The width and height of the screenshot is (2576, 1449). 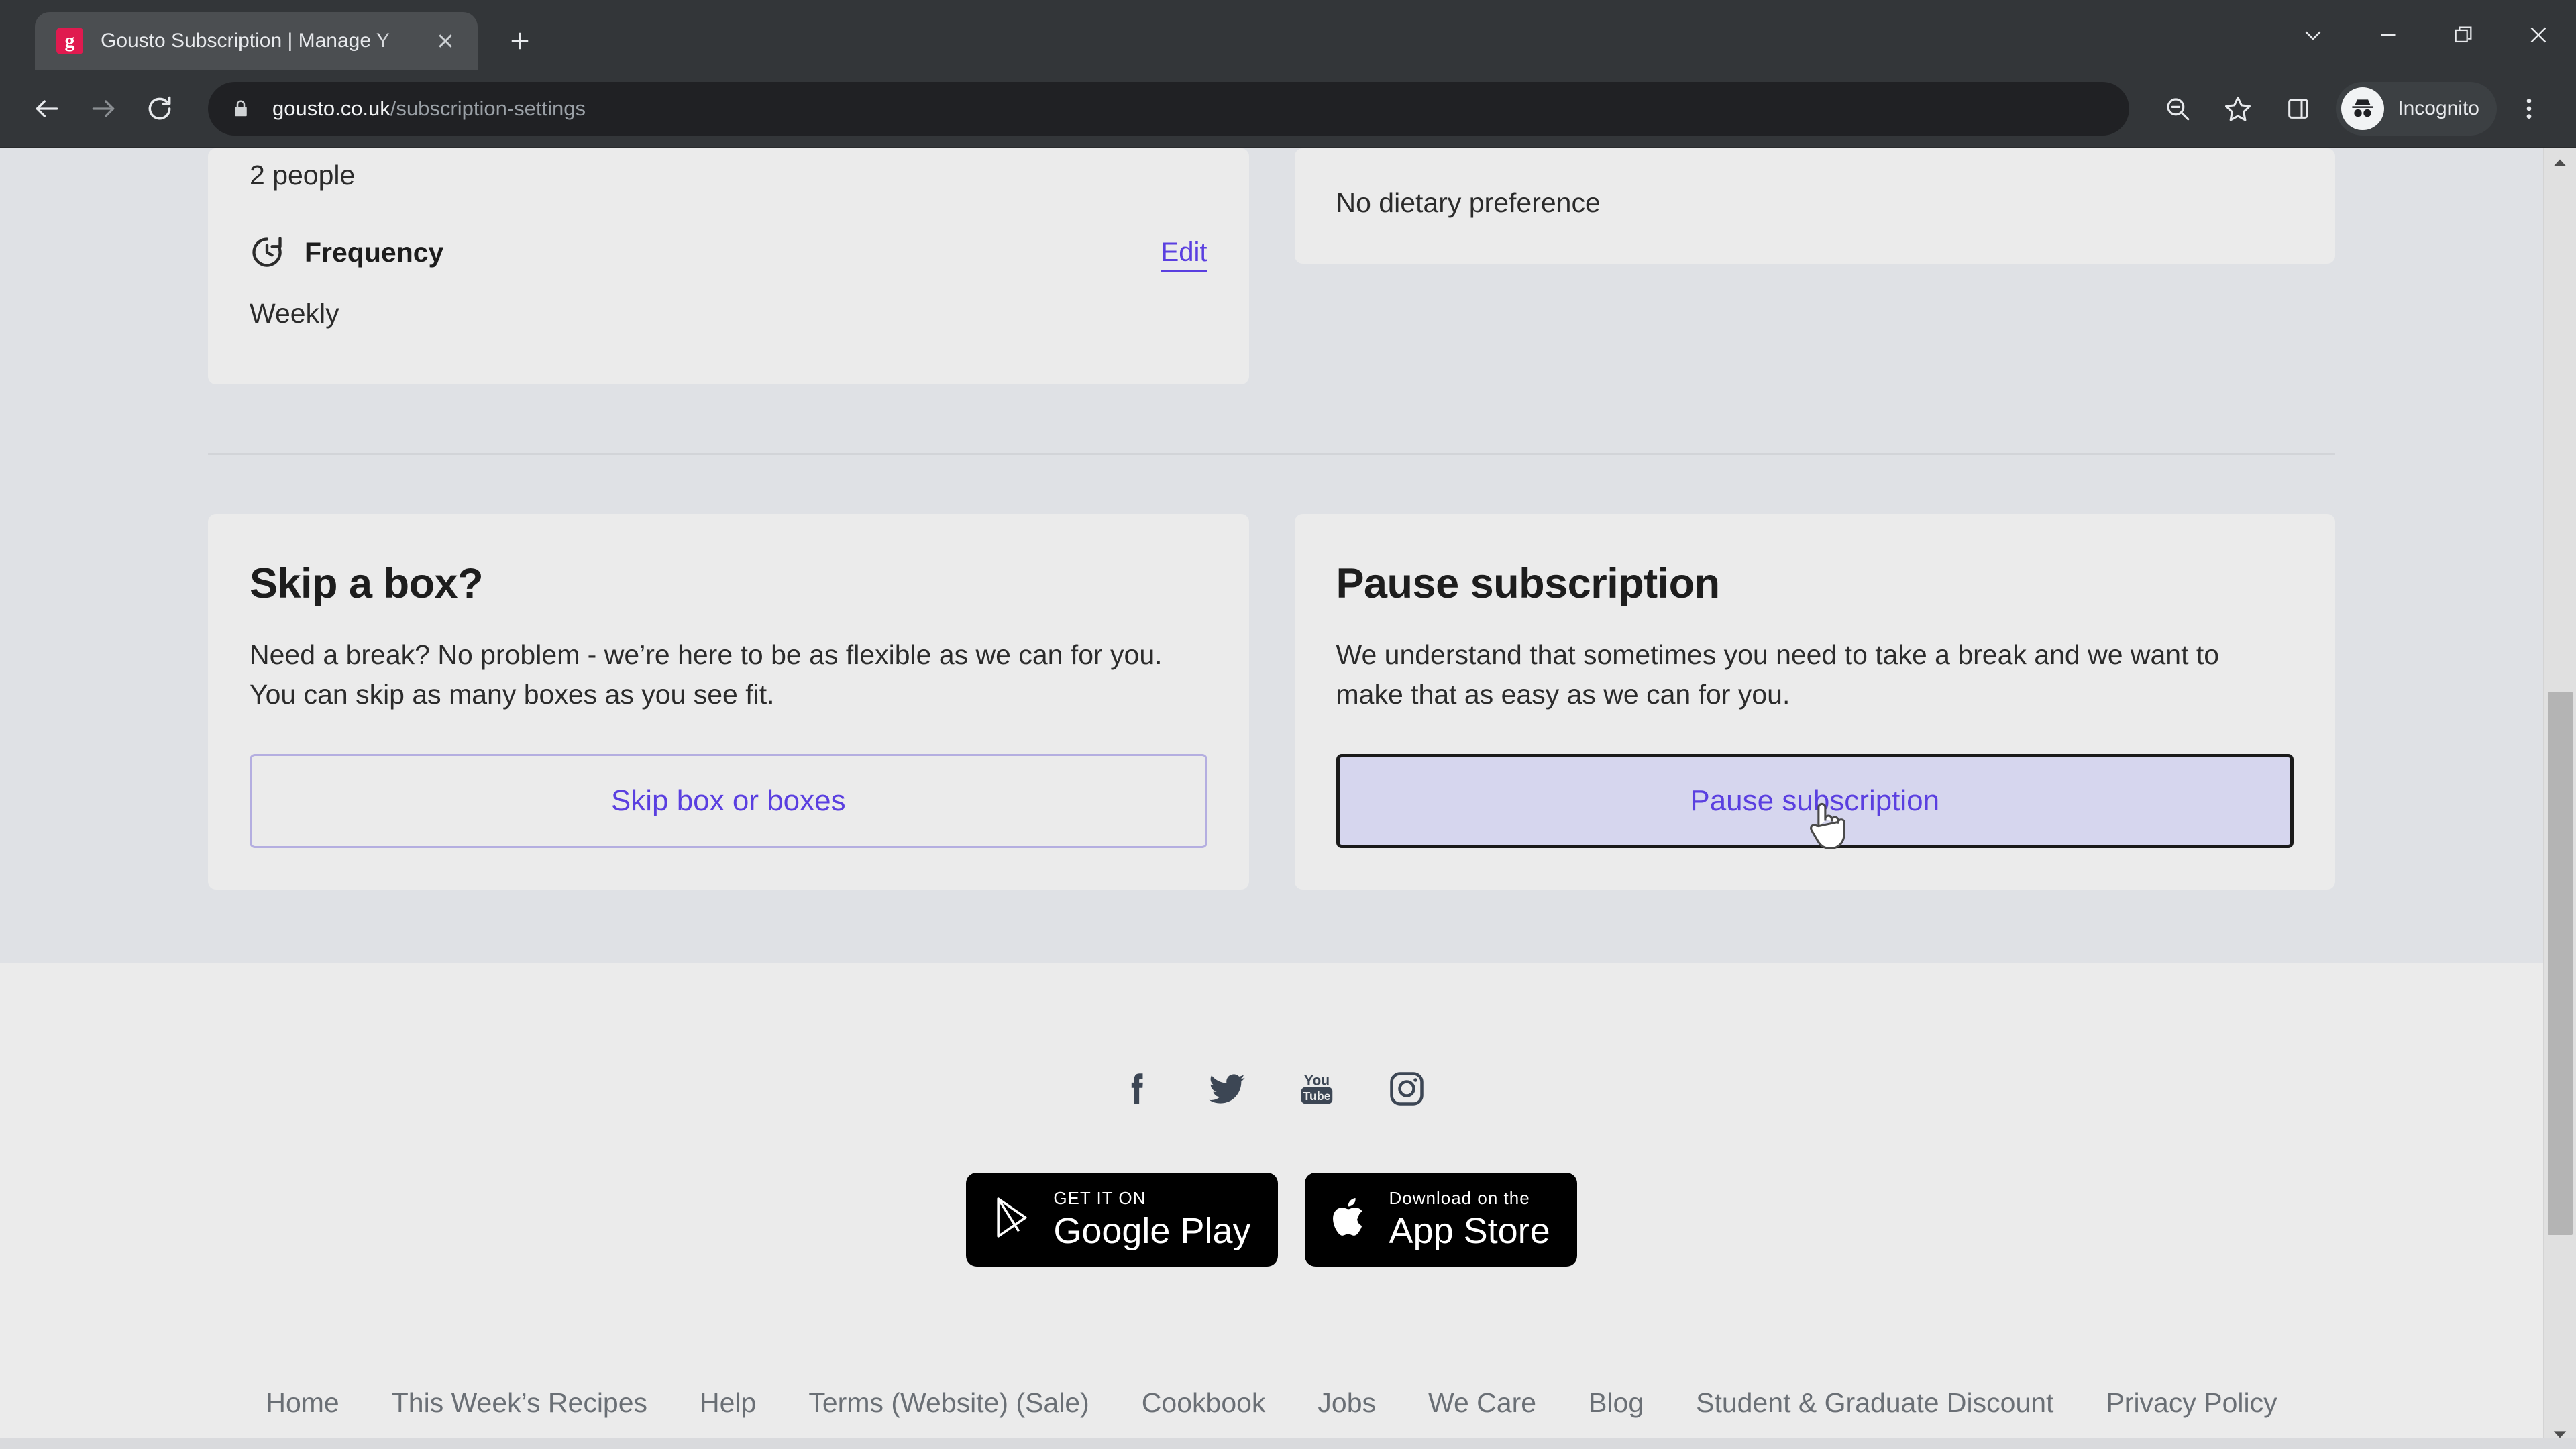 What do you see at coordinates (2363, 108) in the screenshot?
I see `incognito-avatar-icon` at bounding box center [2363, 108].